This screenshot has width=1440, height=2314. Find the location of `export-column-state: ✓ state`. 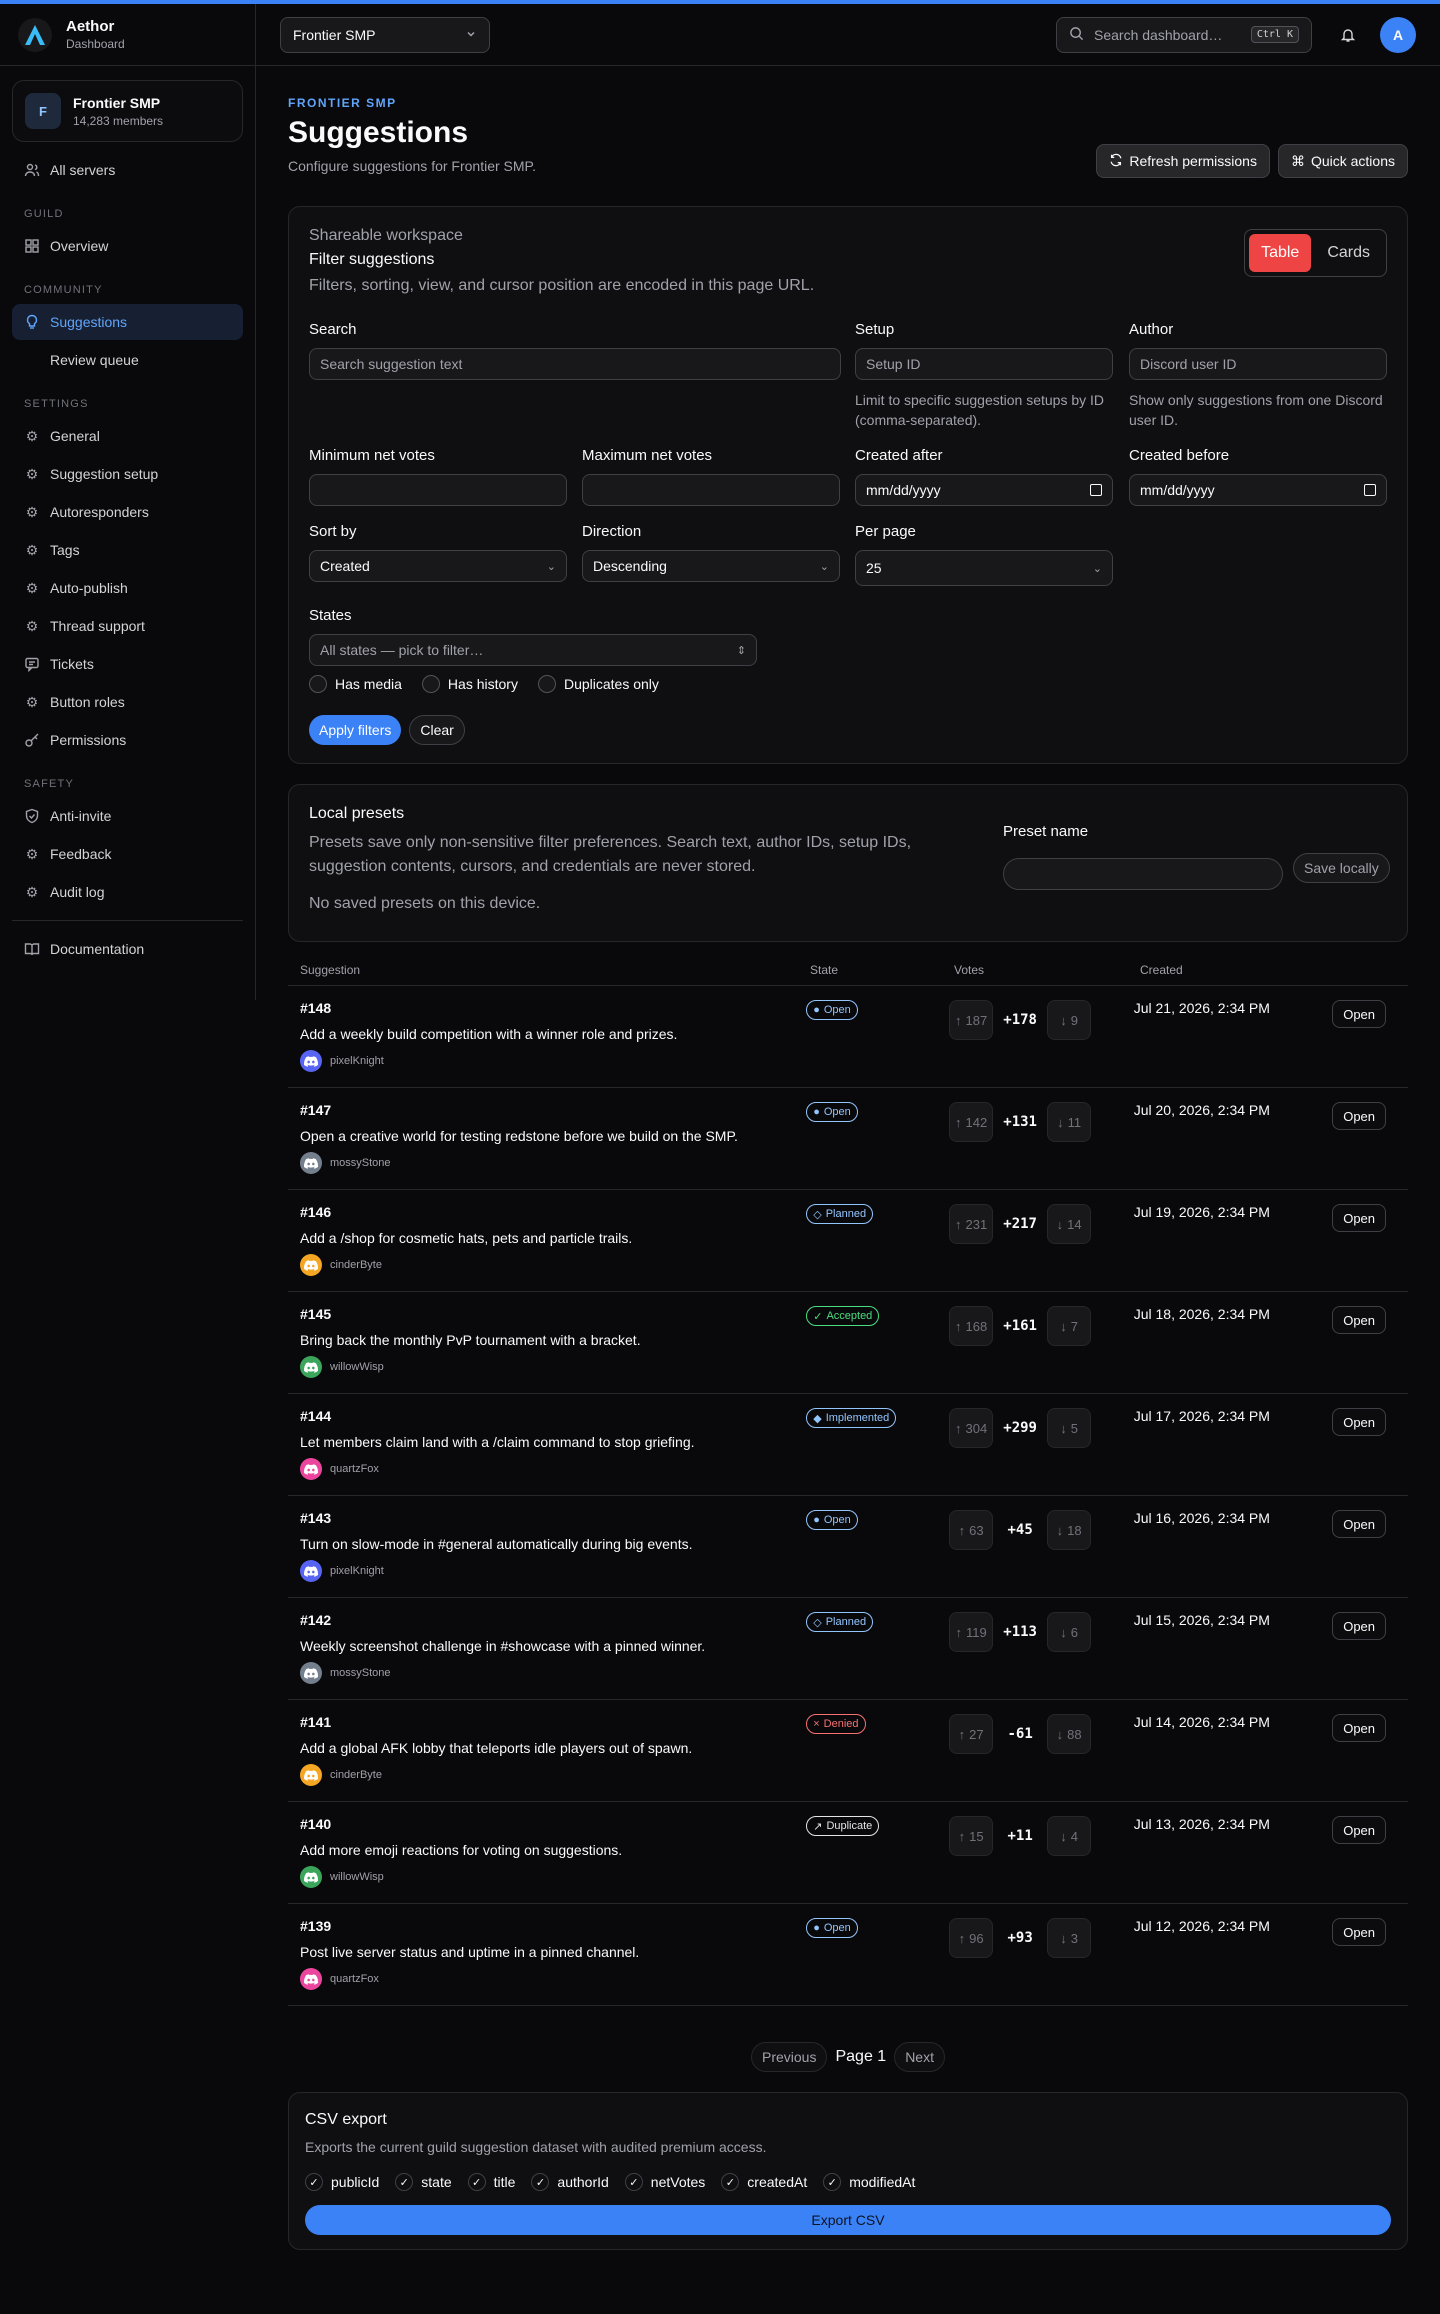

export-column-state: ✓ state is located at coordinates (423, 2182).